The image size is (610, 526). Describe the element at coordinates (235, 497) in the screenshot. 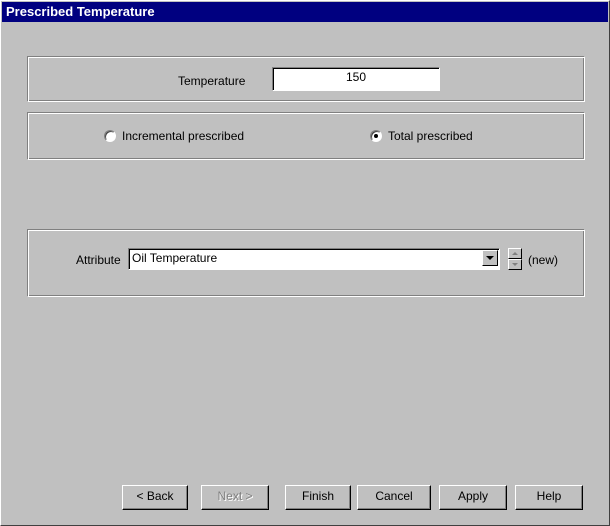

I see `next-button: Next >` at that location.